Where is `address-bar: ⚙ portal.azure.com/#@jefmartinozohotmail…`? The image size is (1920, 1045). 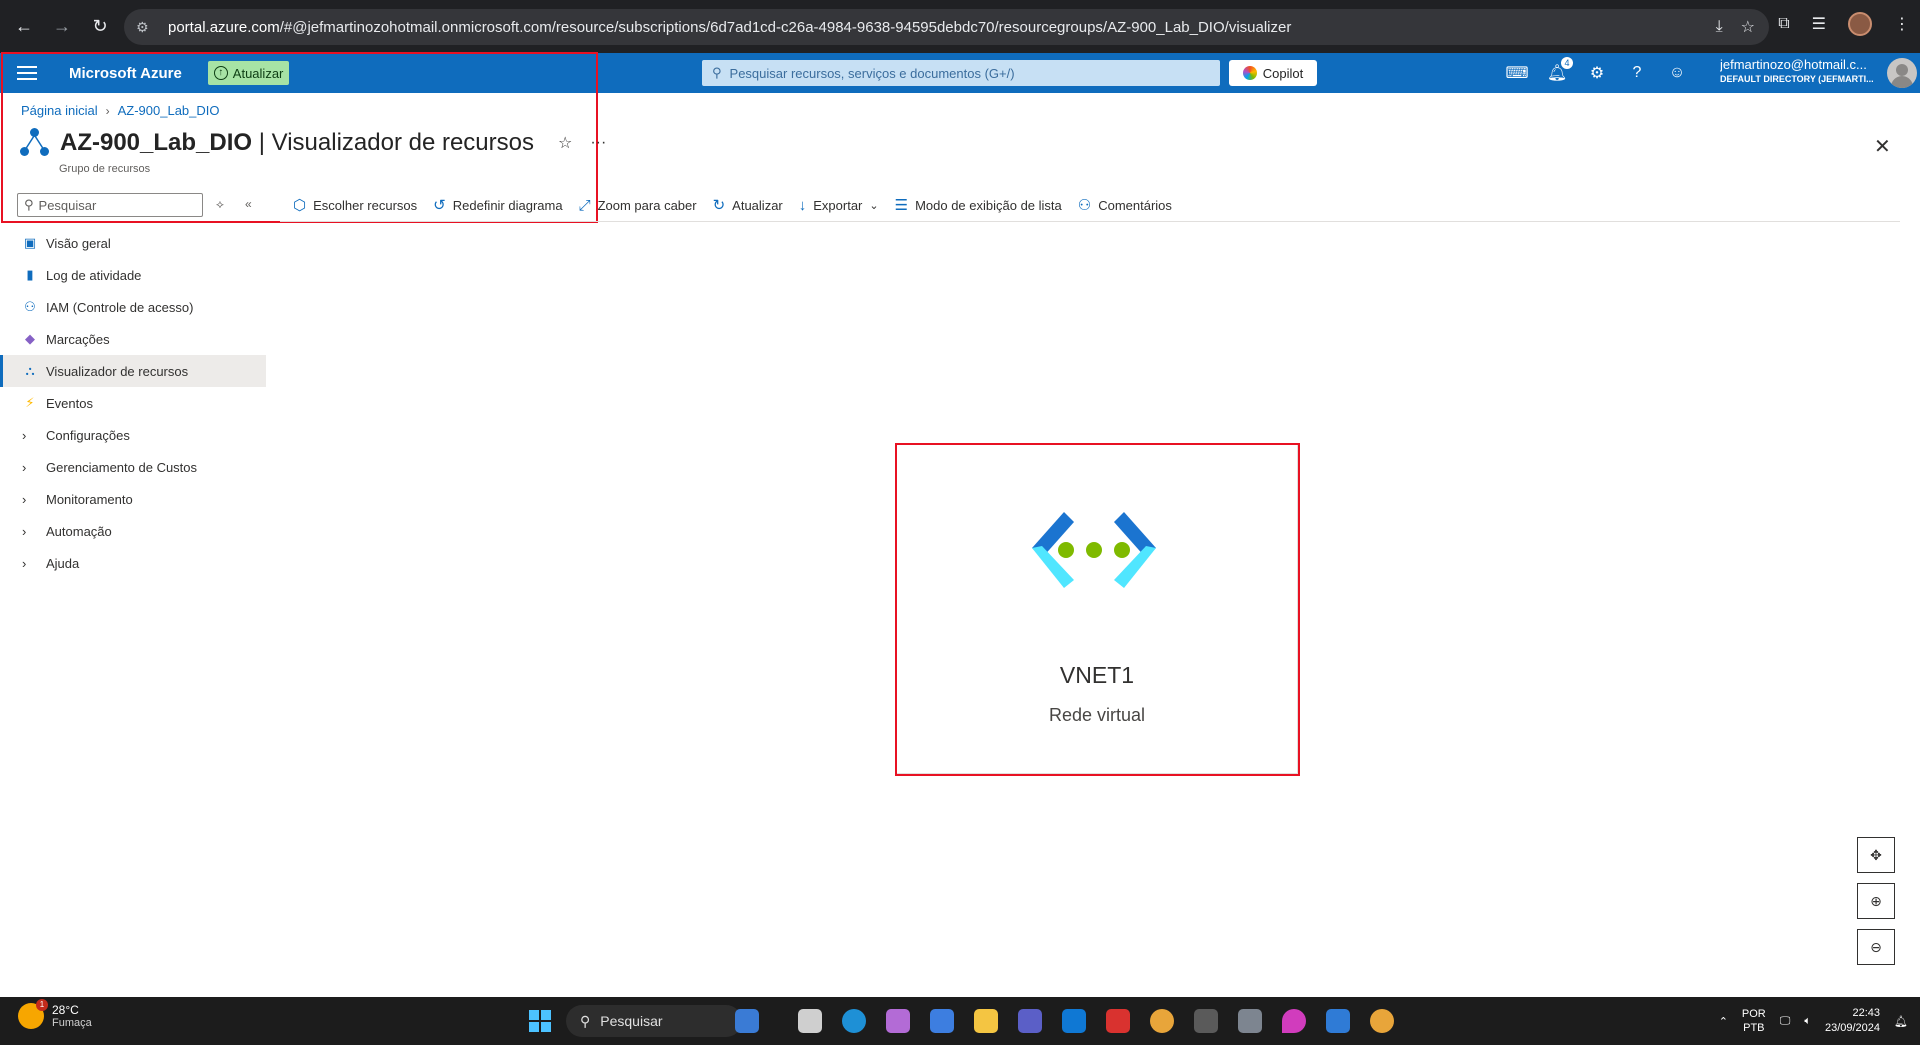 address-bar: ⚙ portal.azure.com/#@jefmartinozohotmail… is located at coordinates (946, 27).